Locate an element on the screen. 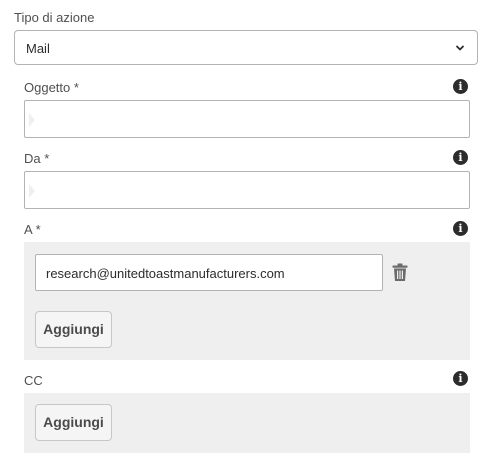 This screenshot has width=492, height=476. trash-icon is located at coordinates (400, 272).